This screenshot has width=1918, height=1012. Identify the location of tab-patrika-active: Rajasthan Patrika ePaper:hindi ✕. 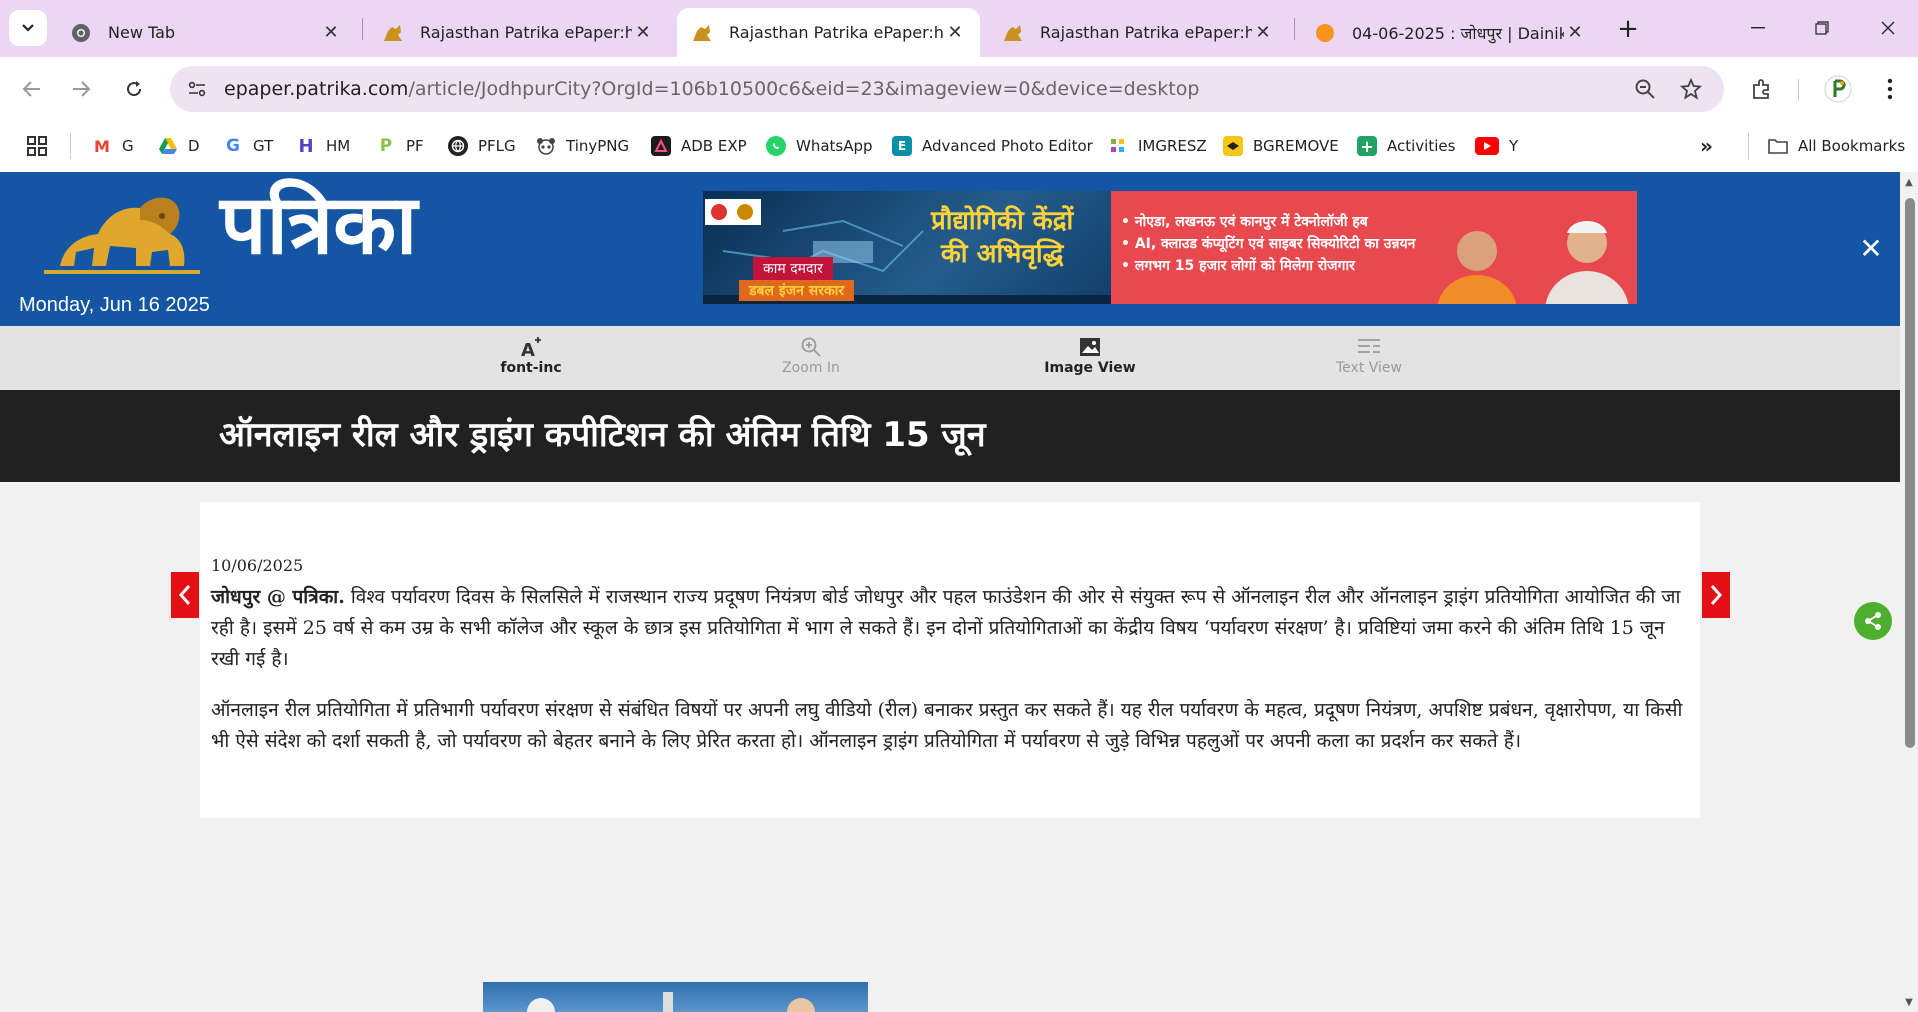
(828, 32).